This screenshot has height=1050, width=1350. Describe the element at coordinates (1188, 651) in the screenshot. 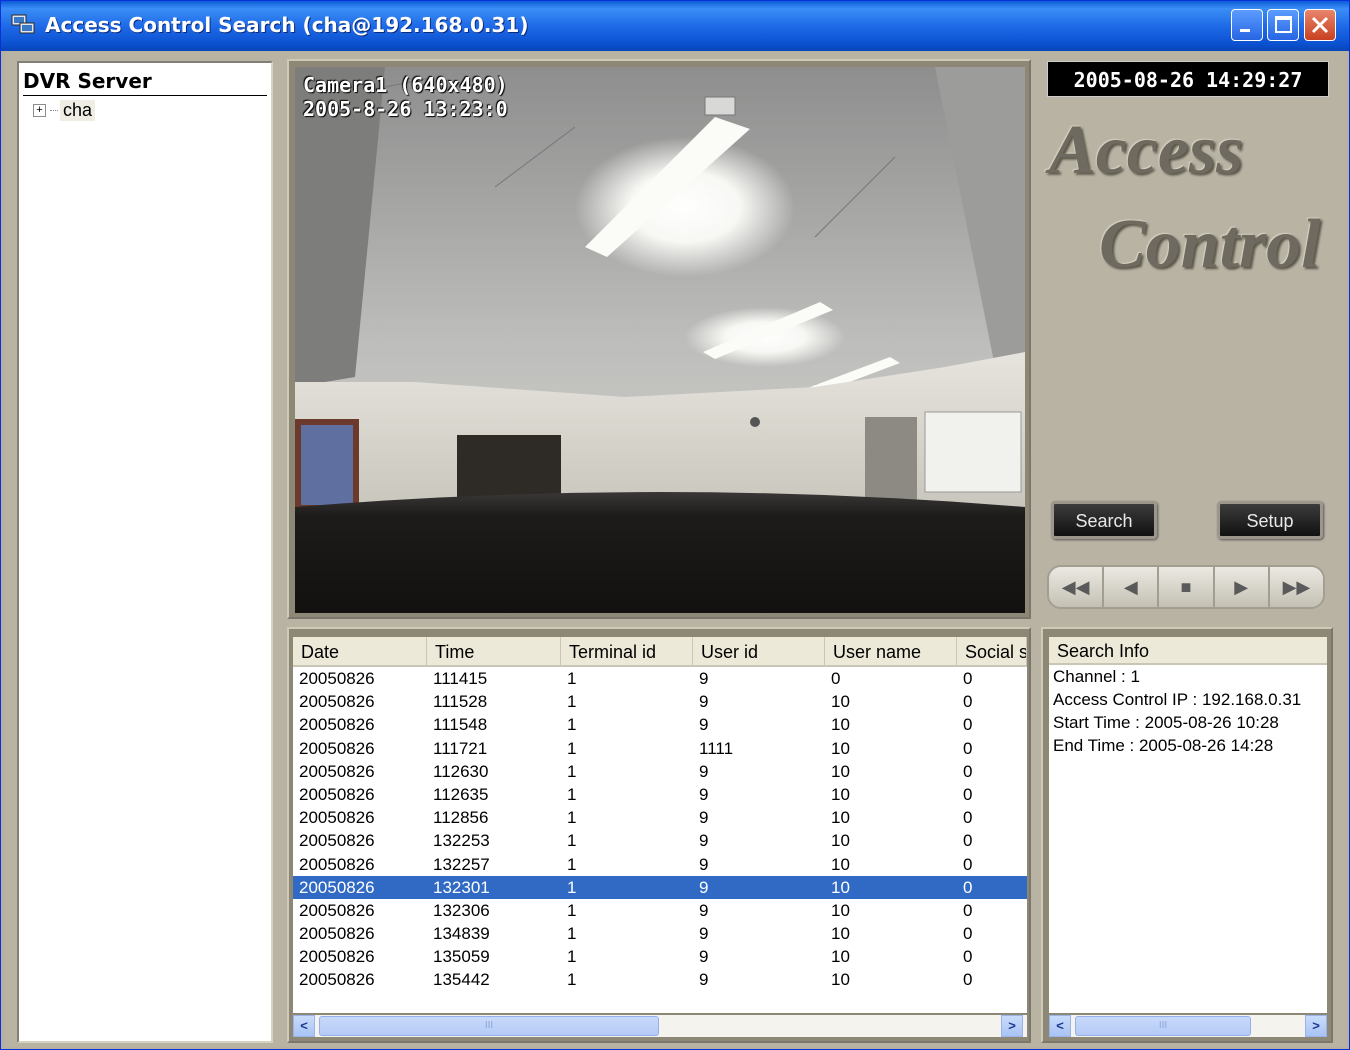

I see `search-info-header: Search Info` at that location.